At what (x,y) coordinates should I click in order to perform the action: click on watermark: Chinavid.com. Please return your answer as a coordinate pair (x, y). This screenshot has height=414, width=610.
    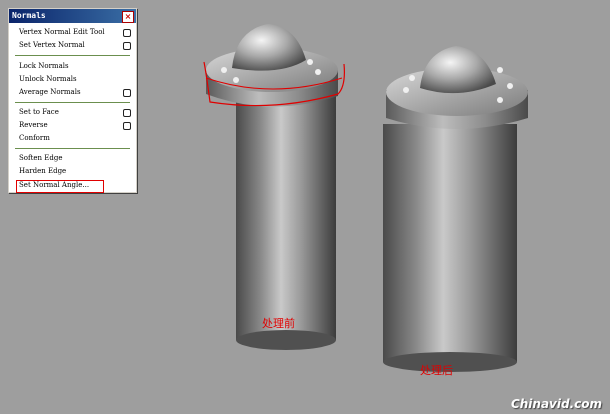
    Looking at the image, I should click on (556, 404).